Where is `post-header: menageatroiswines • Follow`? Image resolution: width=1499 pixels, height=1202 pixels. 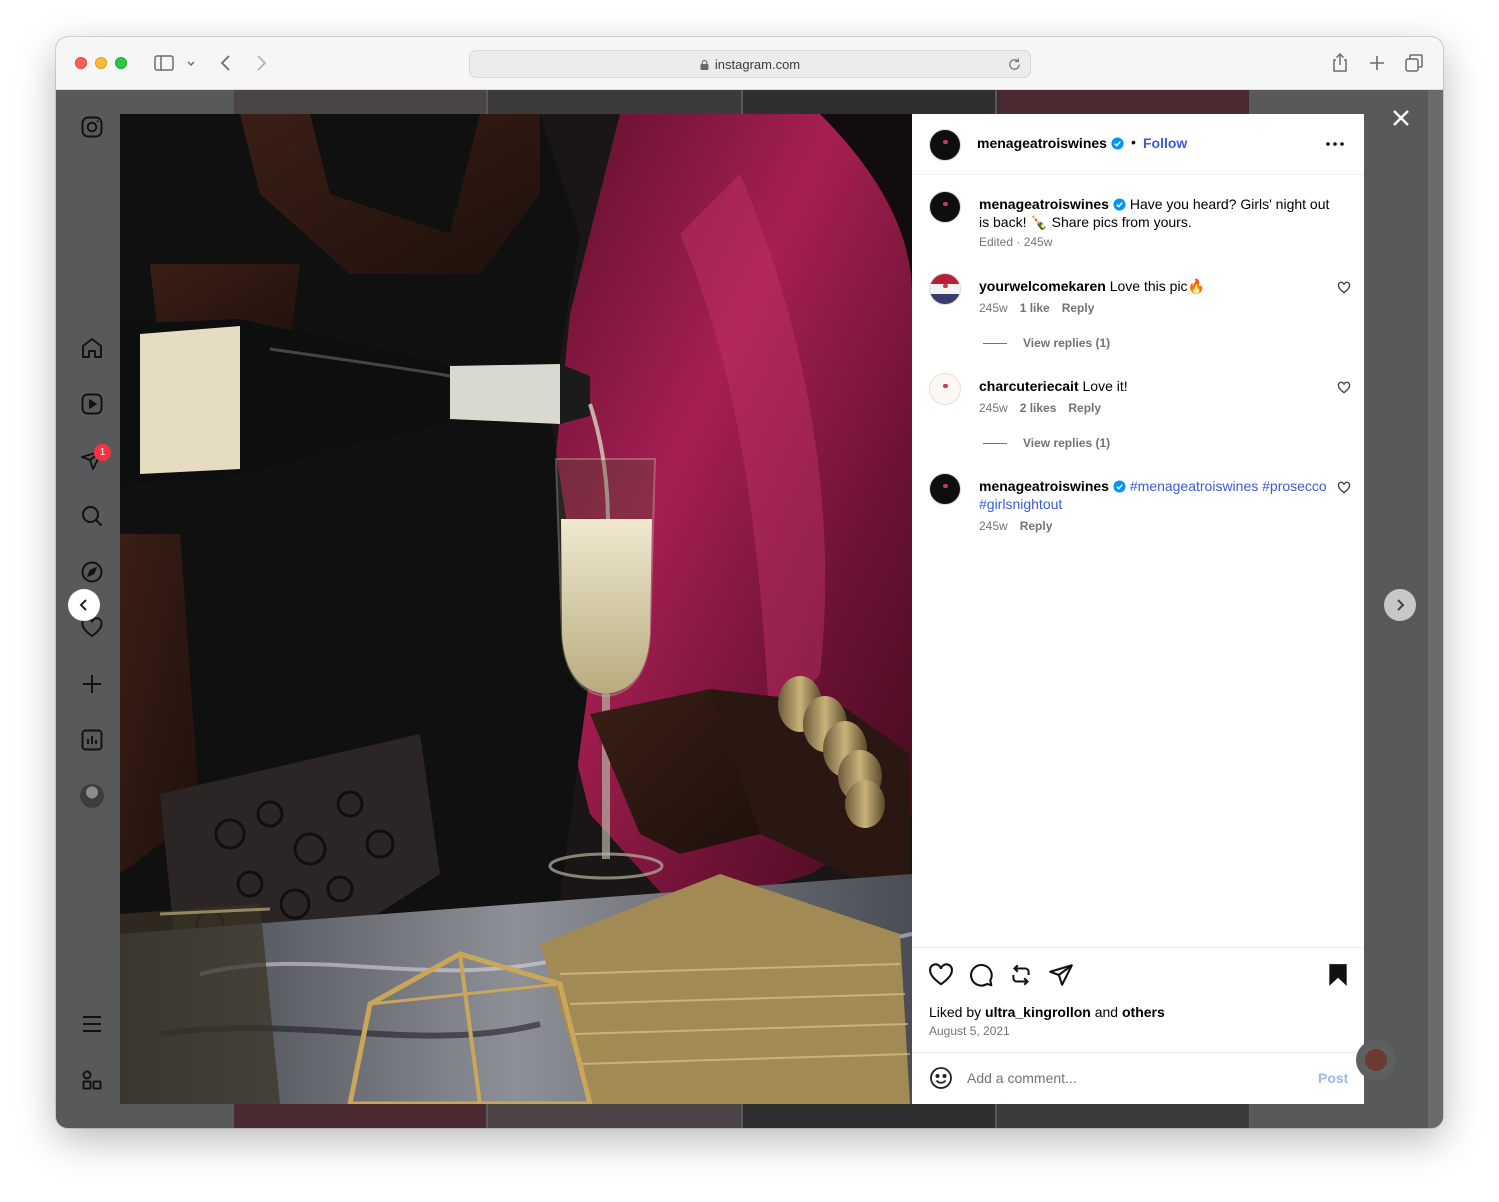
post-header: menageatroiswines • Follow is located at coordinates (1138, 144).